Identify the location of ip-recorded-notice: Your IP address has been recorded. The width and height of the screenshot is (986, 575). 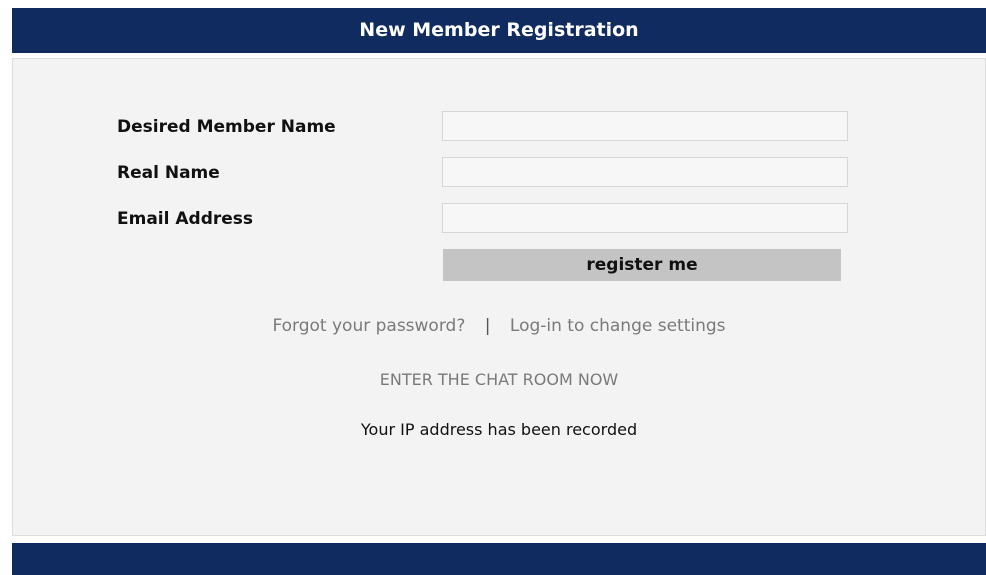
(499, 429).